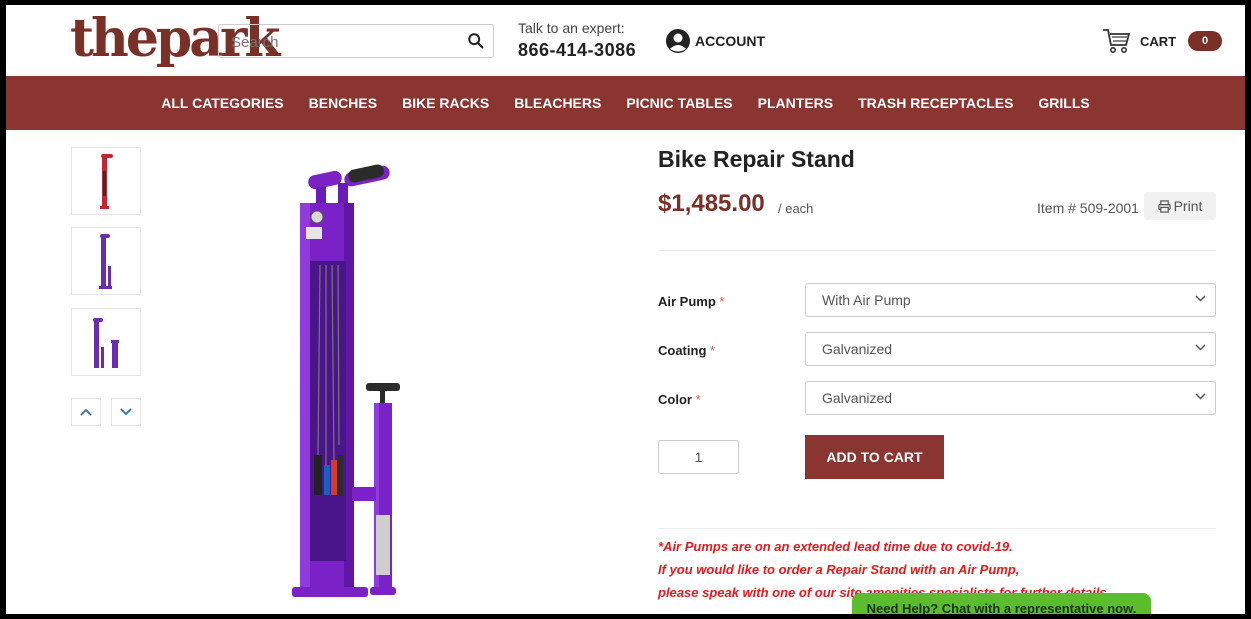  I want to click on search-input, so click(346, 42).